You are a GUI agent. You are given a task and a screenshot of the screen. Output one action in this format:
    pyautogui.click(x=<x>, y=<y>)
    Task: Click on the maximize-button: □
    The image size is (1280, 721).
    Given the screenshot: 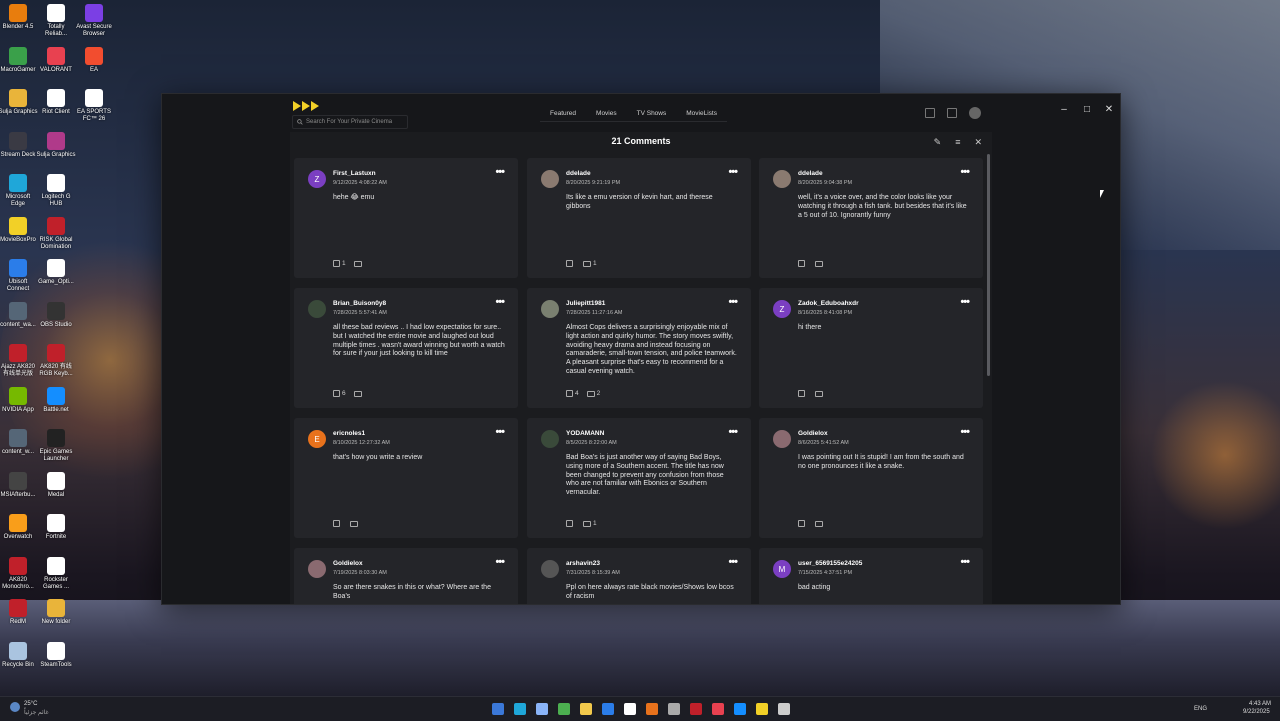 What is the action you would take?
    pyautogui.click(x=1087, y=109)
    